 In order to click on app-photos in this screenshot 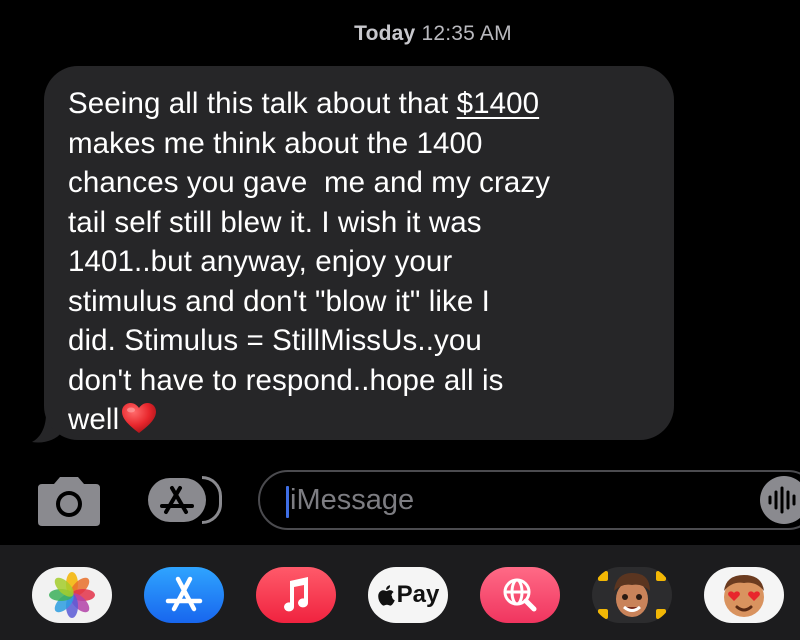, I will do `click(72, 595)`.